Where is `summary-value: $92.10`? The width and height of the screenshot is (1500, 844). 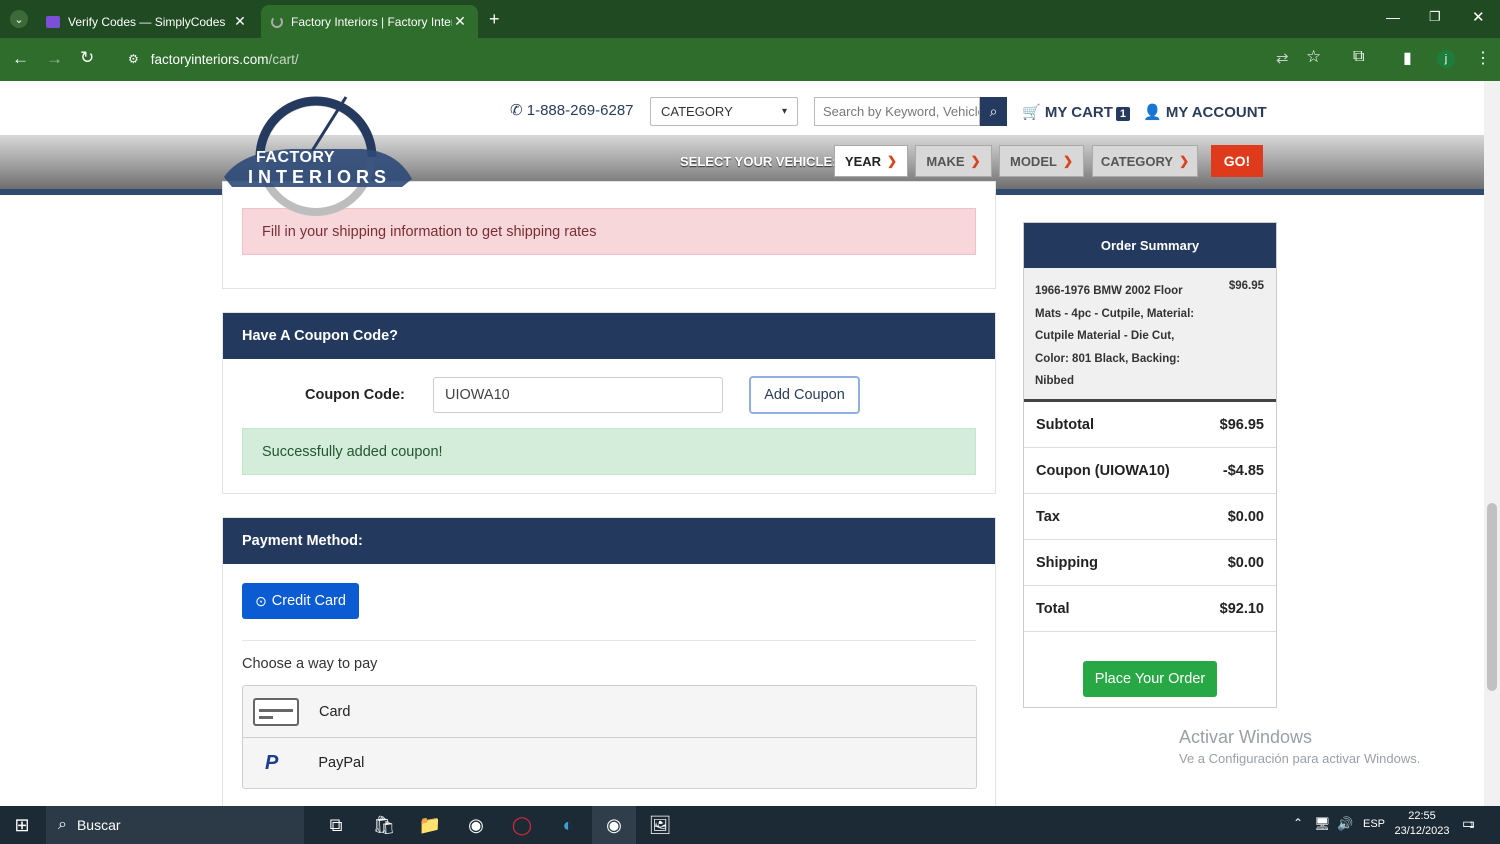 summary-value: $92.10 is located at coordinates (1241, 608).